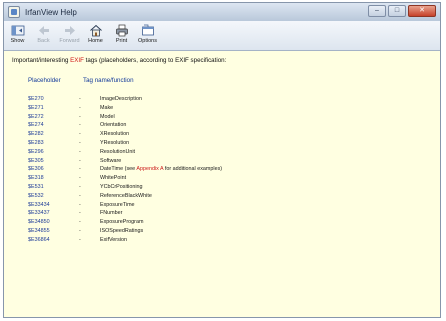 Image resolution: width=446 pixels, height=321 pixels. What do you see at coordinates (126, 195) in the screenshot?
I see `tag-cell: ReferenceBlackWhite` at bounding box center [126, 195].